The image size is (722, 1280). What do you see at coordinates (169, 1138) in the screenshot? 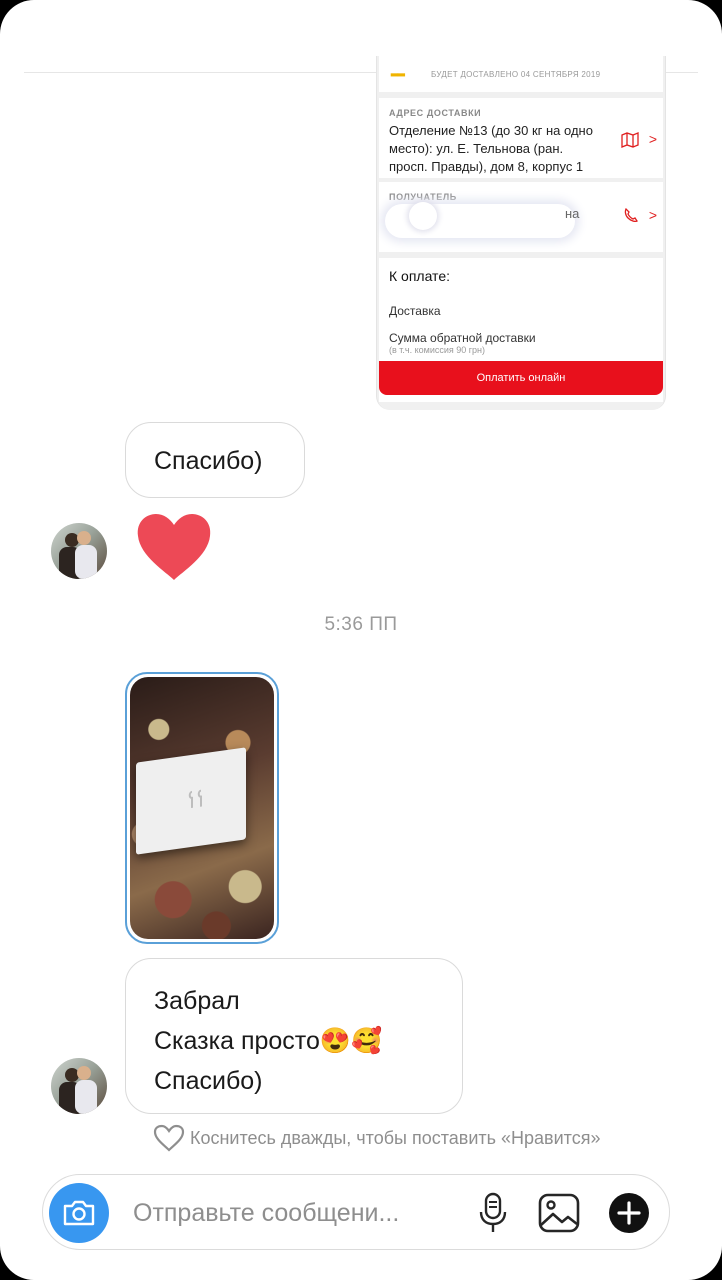
I see `heart-outline-icon` at bounding box center [169, 1138].